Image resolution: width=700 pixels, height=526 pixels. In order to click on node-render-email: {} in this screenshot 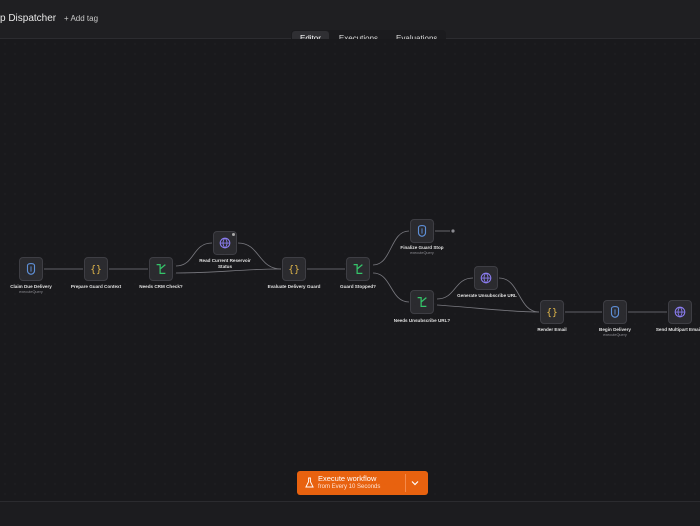, I will do `click(552, 312)`.